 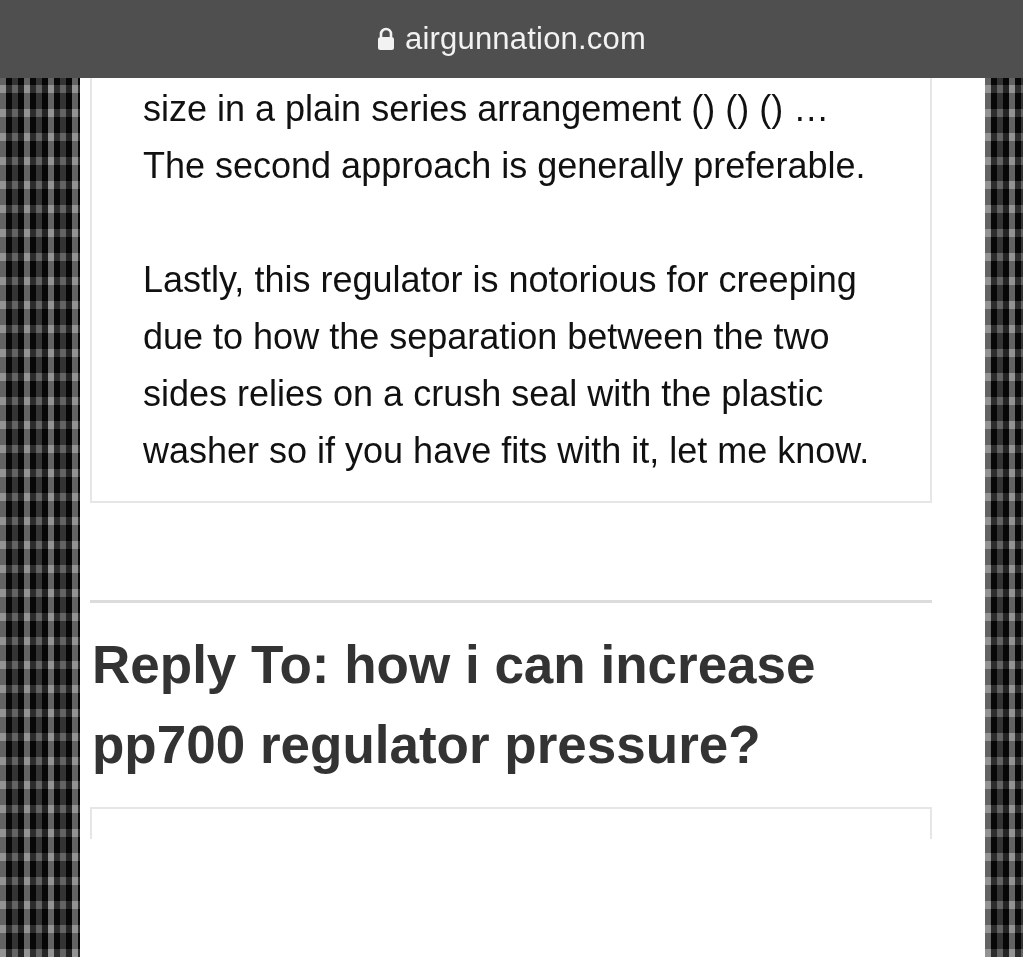 I want to click on reply-title: Reply To: how i can increase pp700 regulator pressure?, so click(x=454, y=705).